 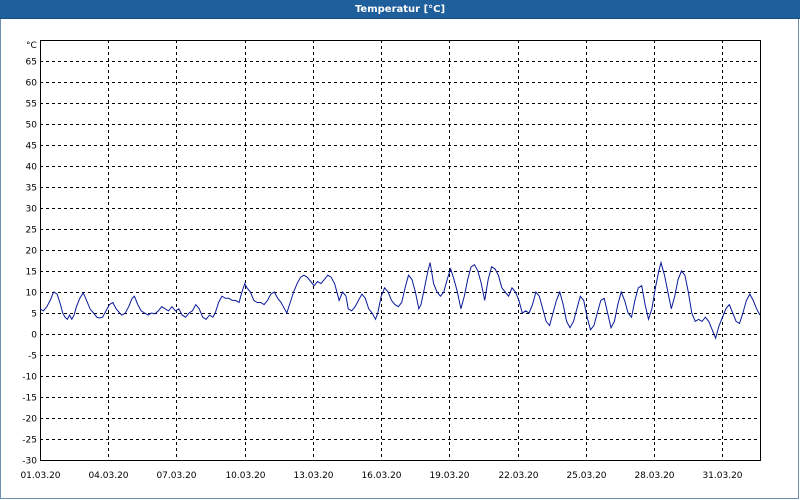 What do you see at coordinates (32, 168) in the screenshot?
I see `y-tick-label: 40` at bounding box center [32, 168].